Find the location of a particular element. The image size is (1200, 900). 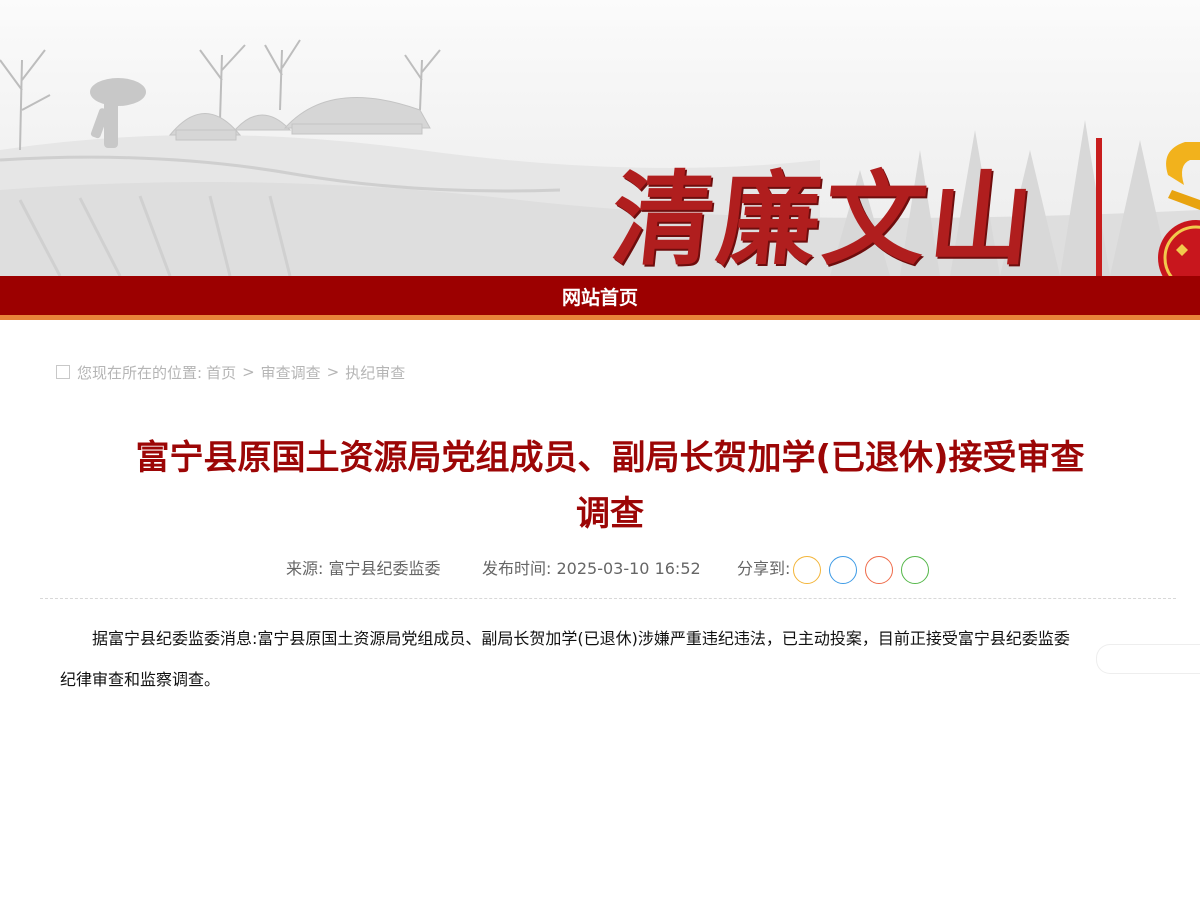

article-meta: 来源: 富宁县纪委监委 发布时间: 2025-03-10 16:52 分享到: is located at coordinates (600, 569).